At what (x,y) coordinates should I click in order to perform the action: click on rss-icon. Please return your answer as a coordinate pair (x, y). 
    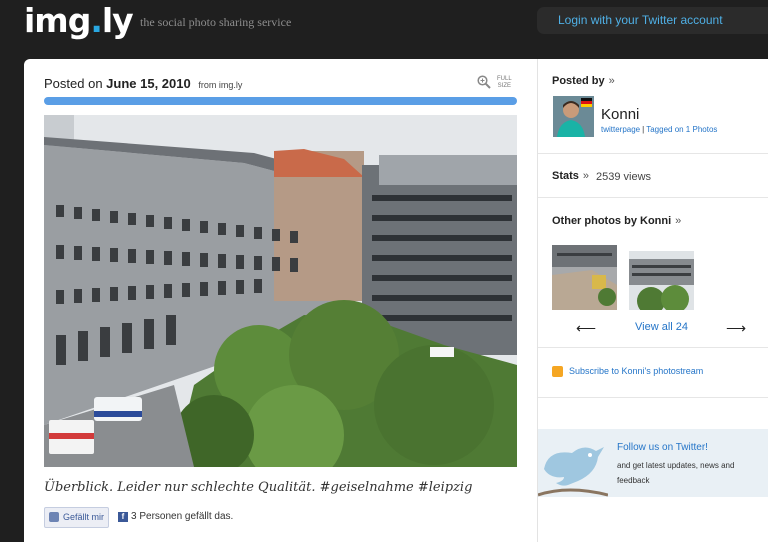
    Looking at the image, I should click on (557, 371).